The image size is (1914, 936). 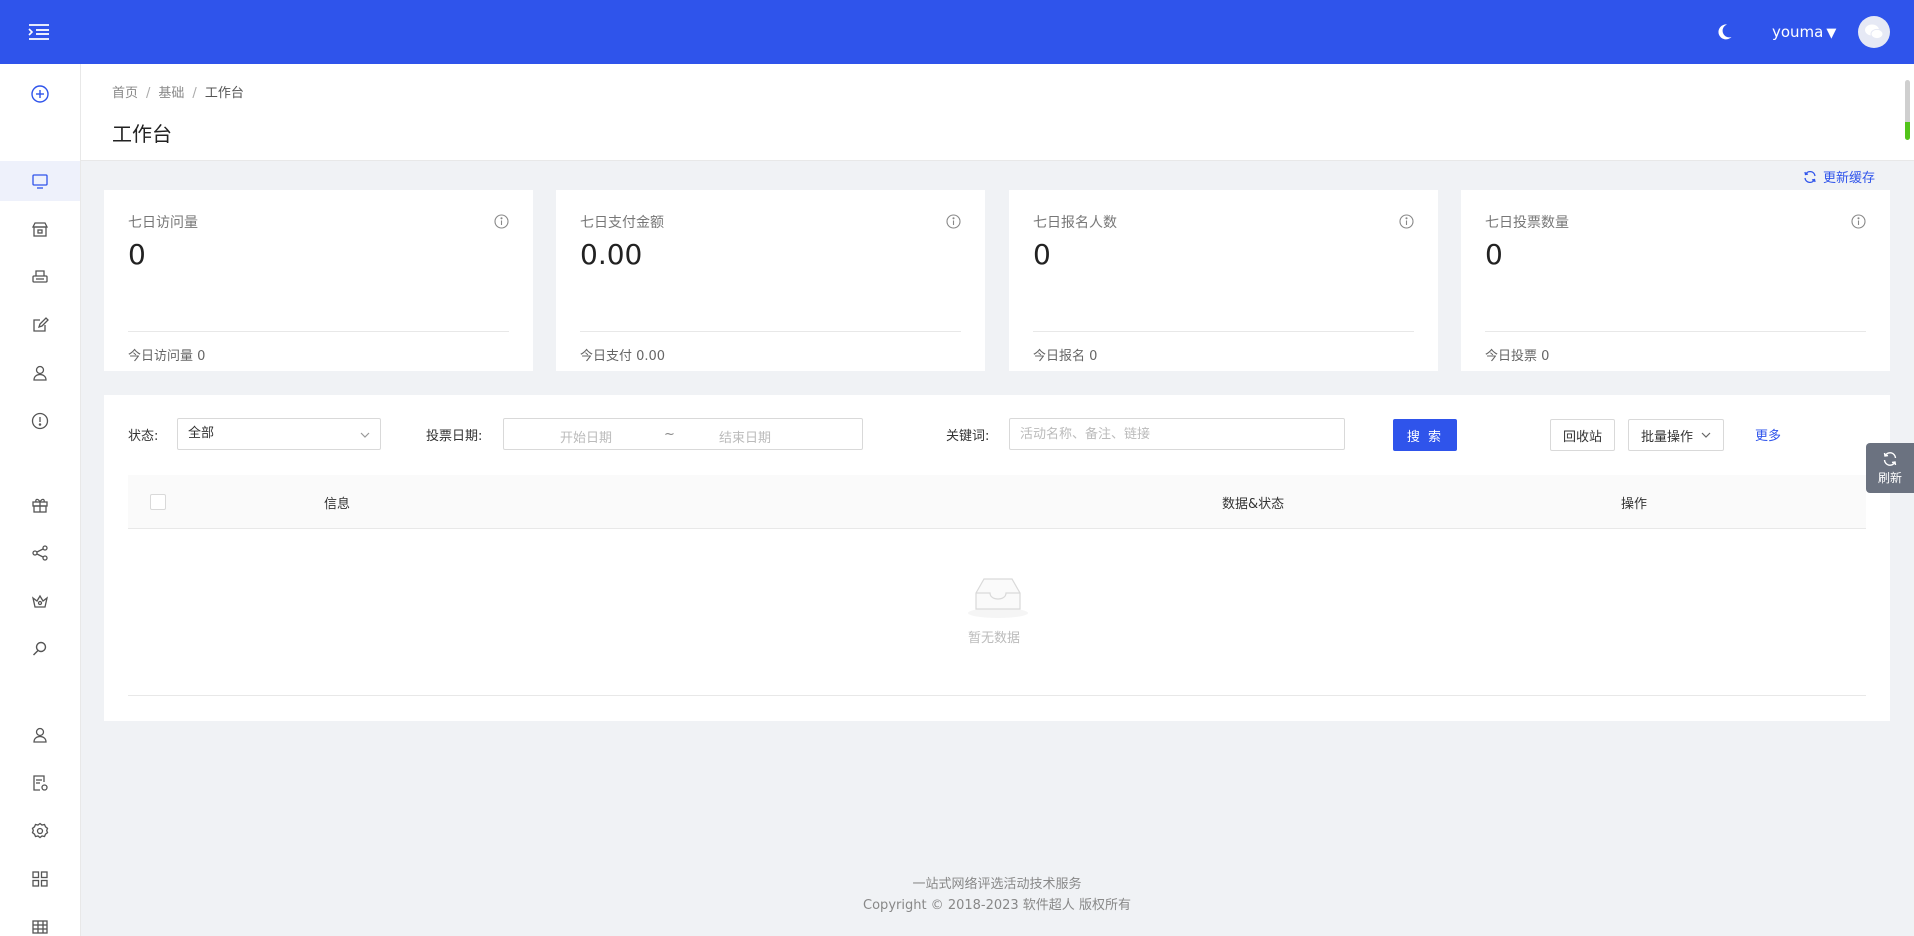 I want to click on float-refresh-label: 刷新, so click(x=1889, y=477).